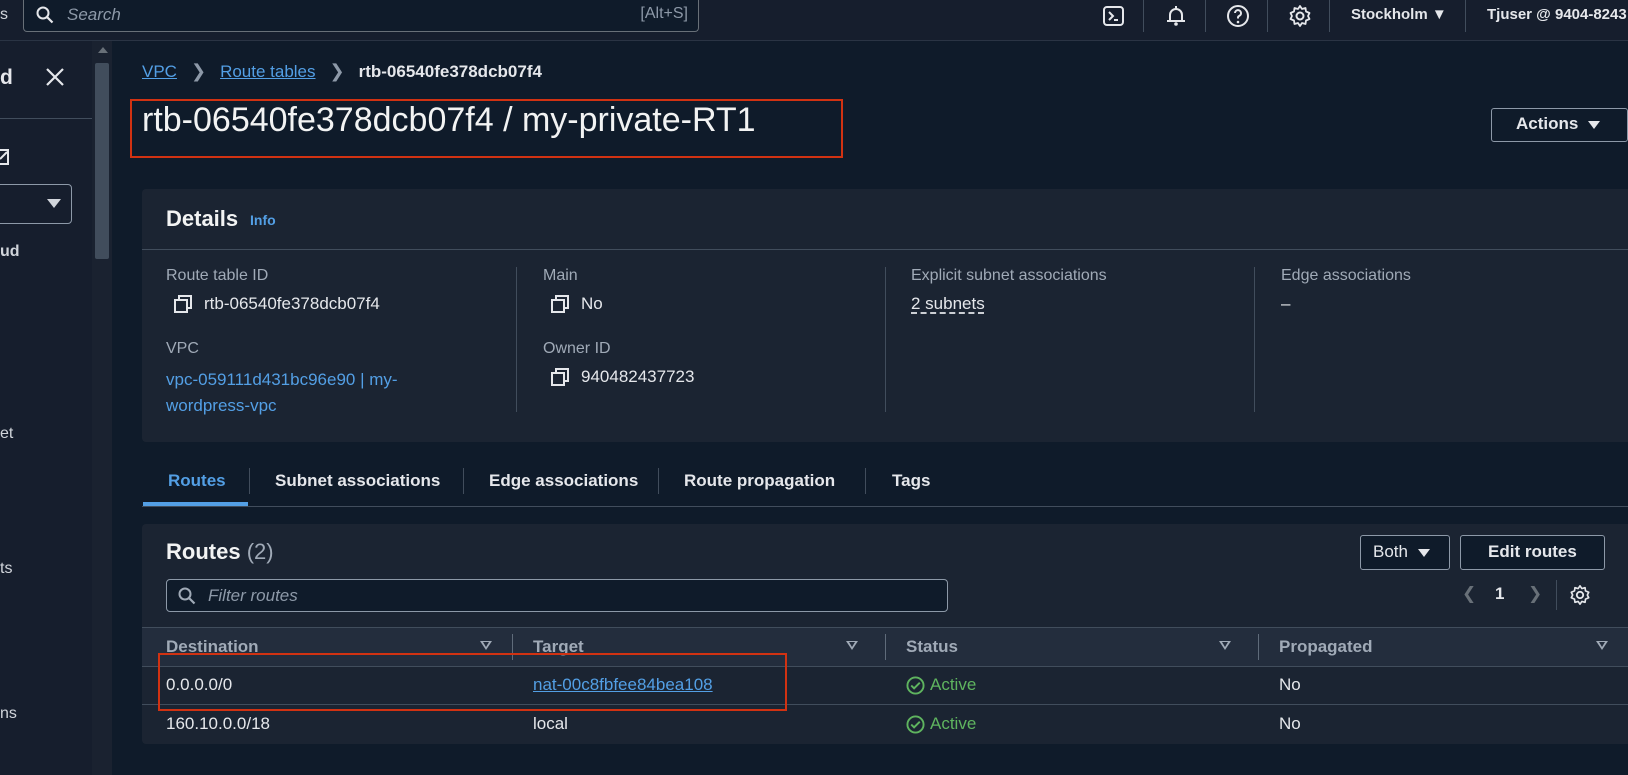 Image resolution: width=1628 pixels, height=775 pixels. I want to click on breadcrumb-vpc: VPC, so click(159, 72).